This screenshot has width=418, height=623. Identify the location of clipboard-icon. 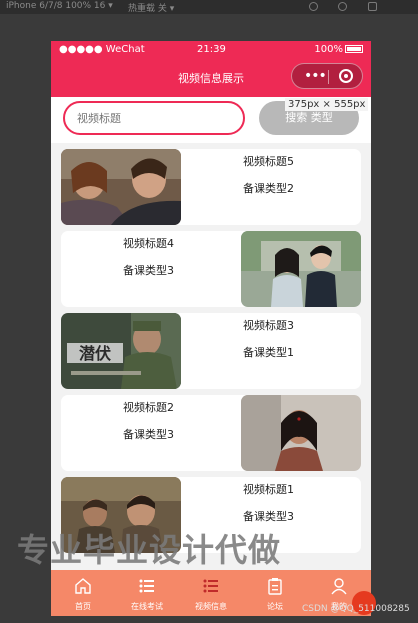
(275, 586).